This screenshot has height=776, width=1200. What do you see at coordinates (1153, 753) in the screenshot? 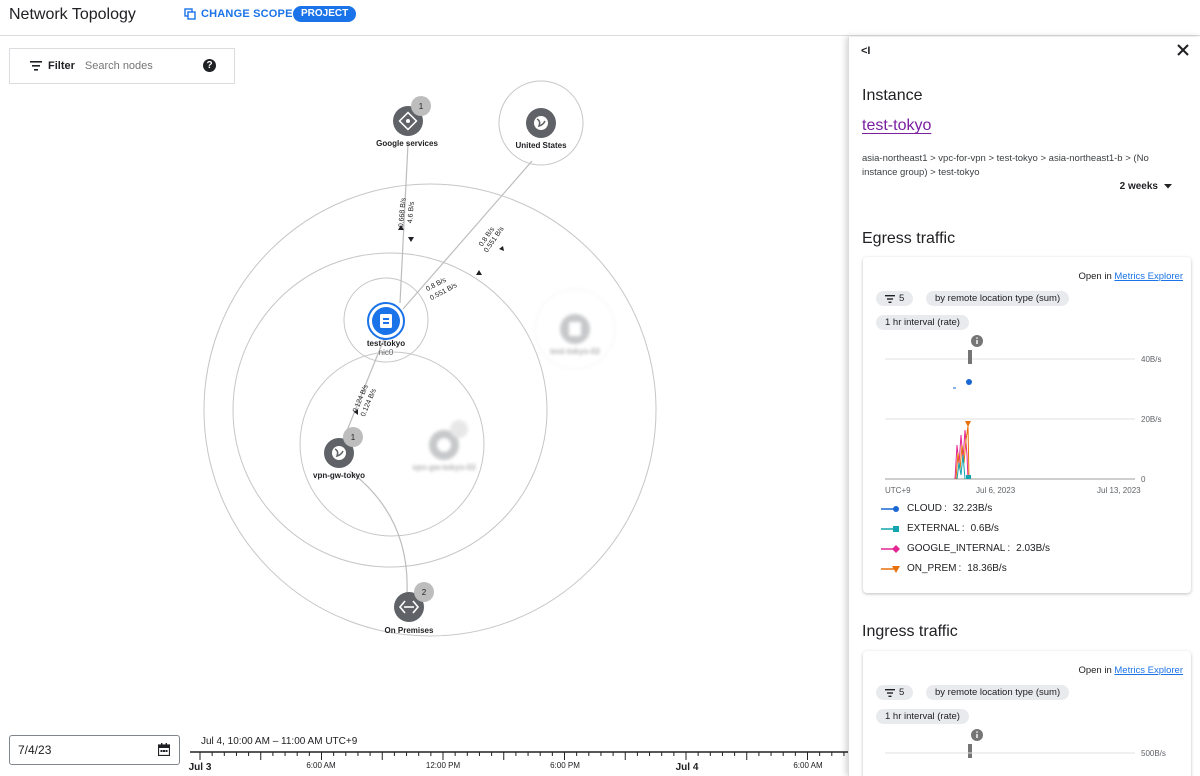
I see `ingress-y-tick-500: 500B/s` at bounding box center [1153, 753].